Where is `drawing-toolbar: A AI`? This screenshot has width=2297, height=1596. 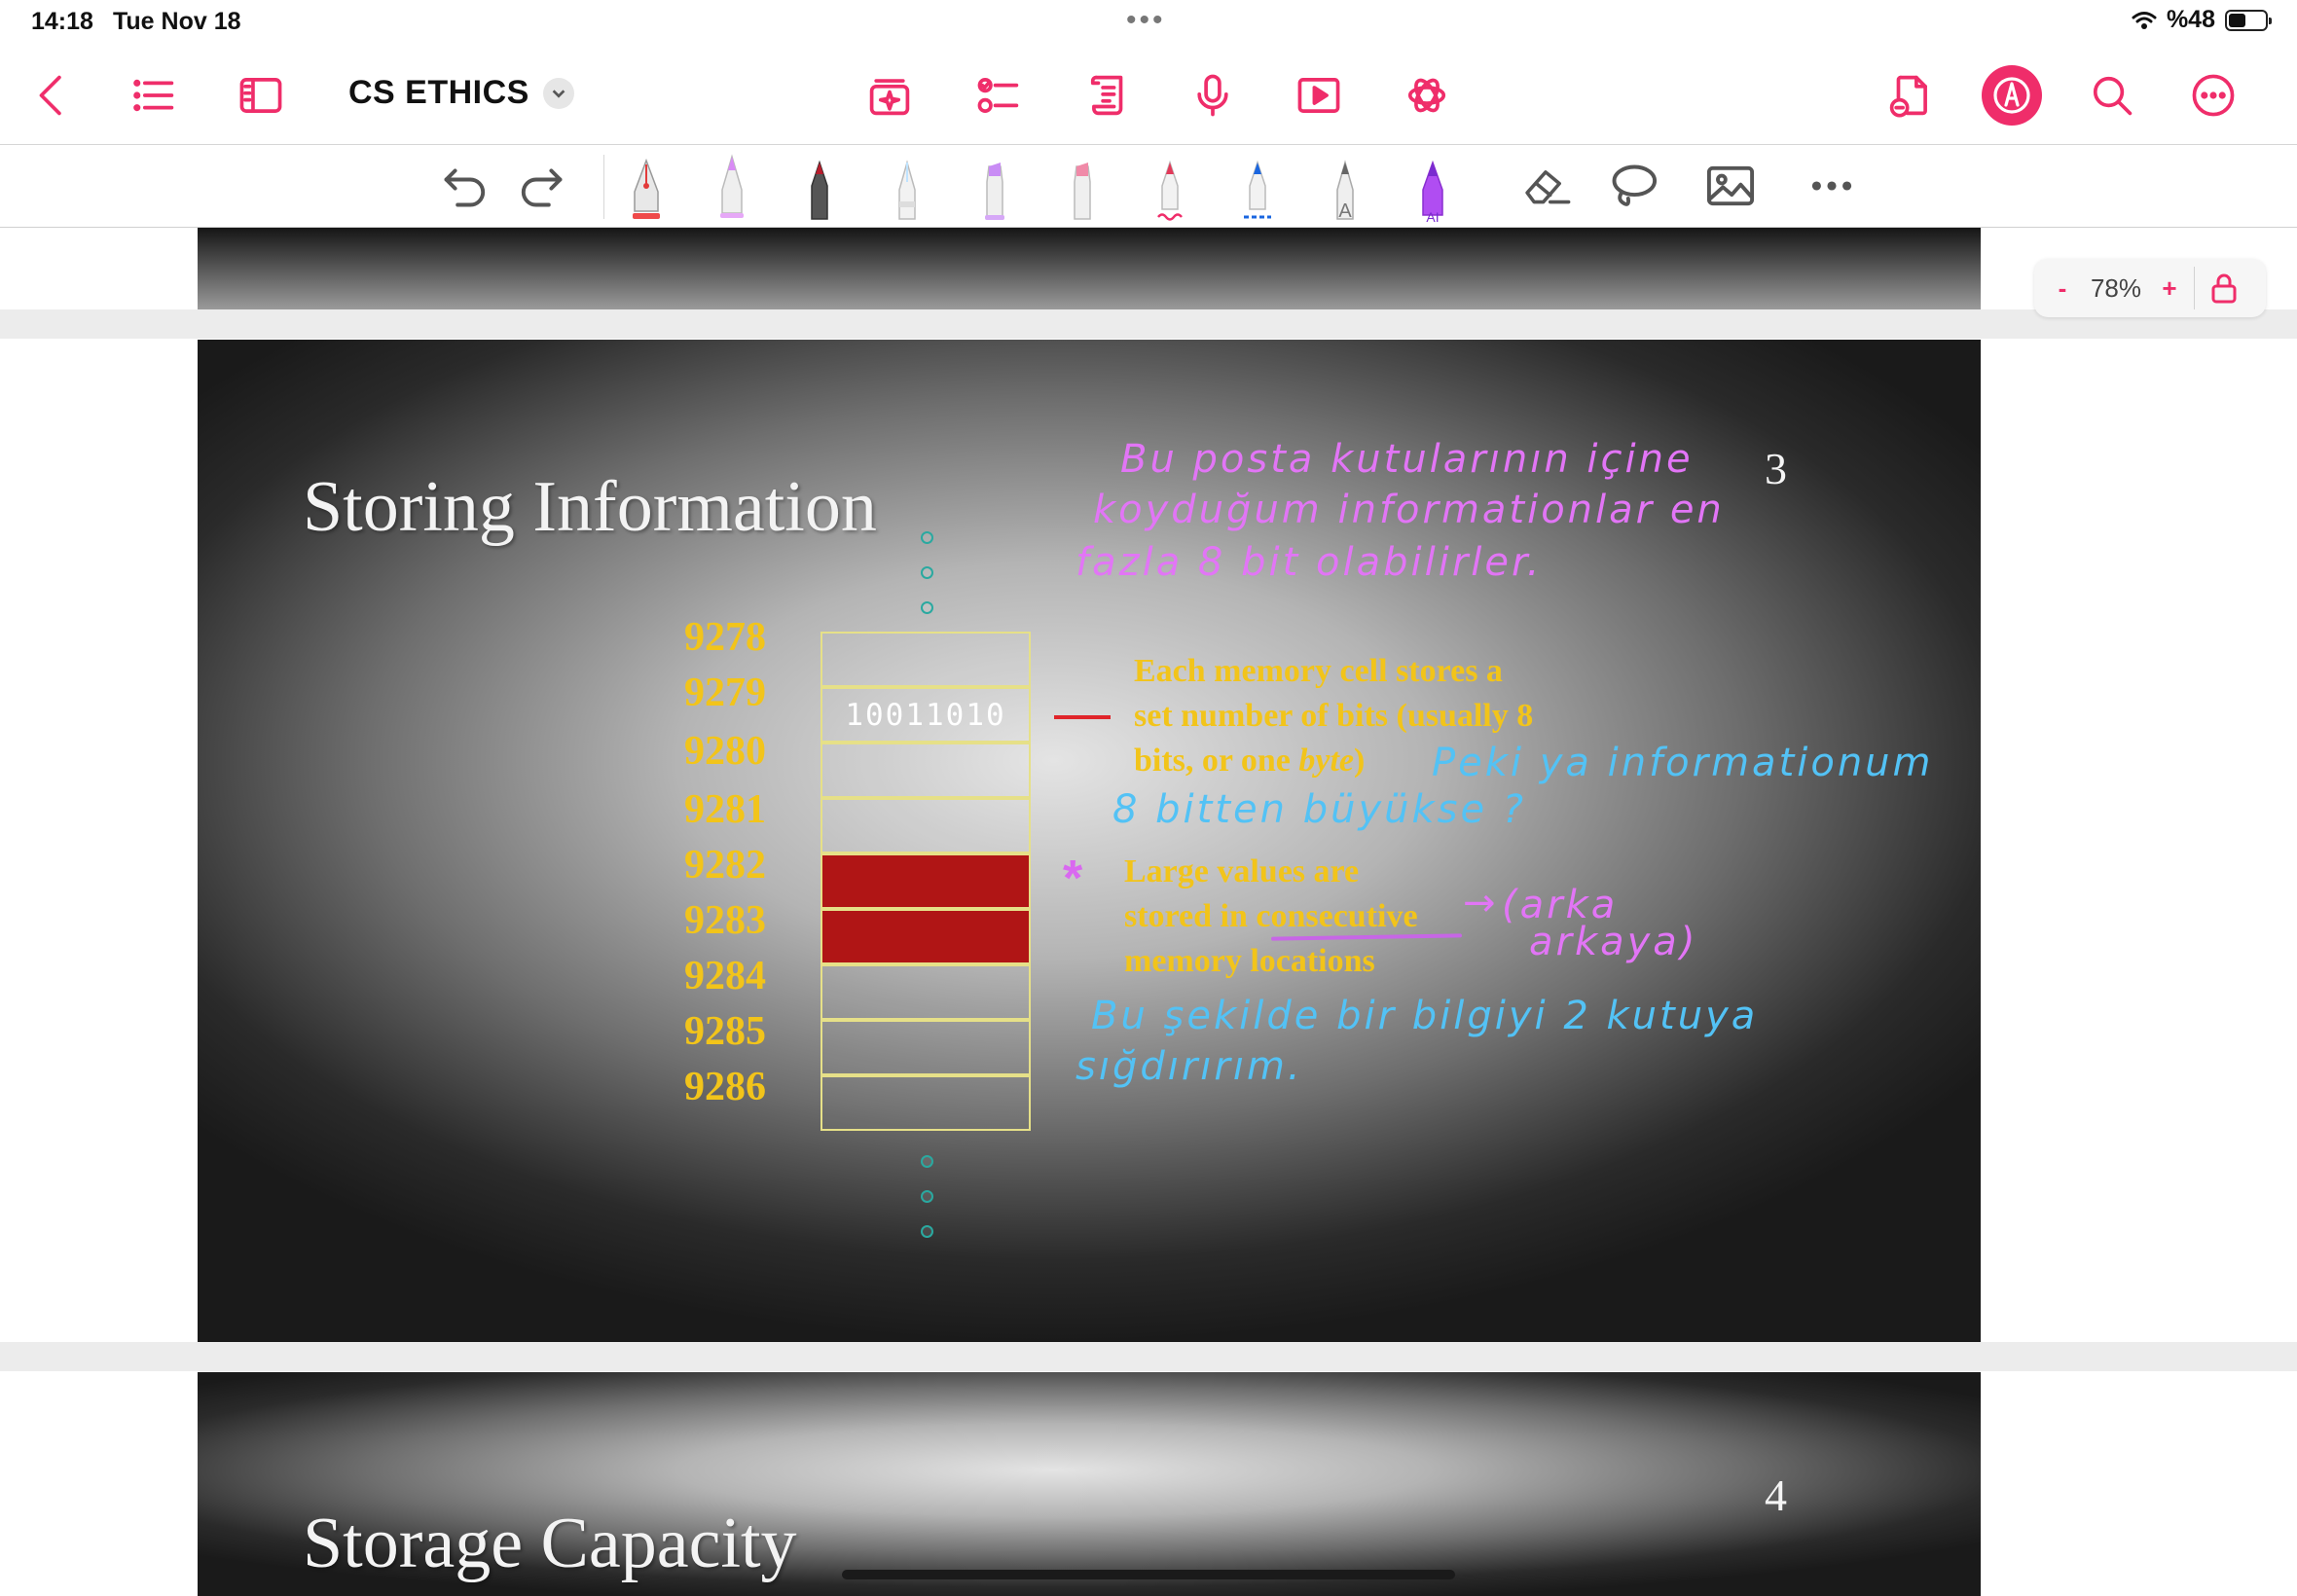
drawing-toolbar: A AI is located at coordinates (1148, 186).